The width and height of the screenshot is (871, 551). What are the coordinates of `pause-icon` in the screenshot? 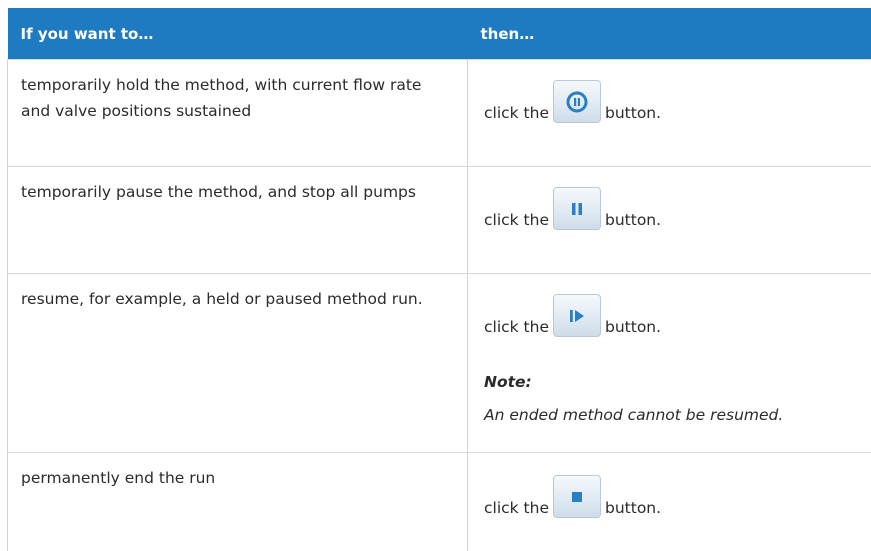 It's located at (577, 209).